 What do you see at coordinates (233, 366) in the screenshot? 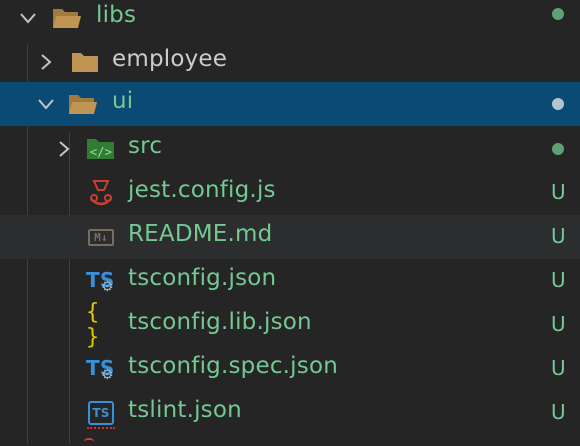
I see `tree-item-label: tsconfig.spec.json` at bounding box center [233, 366].